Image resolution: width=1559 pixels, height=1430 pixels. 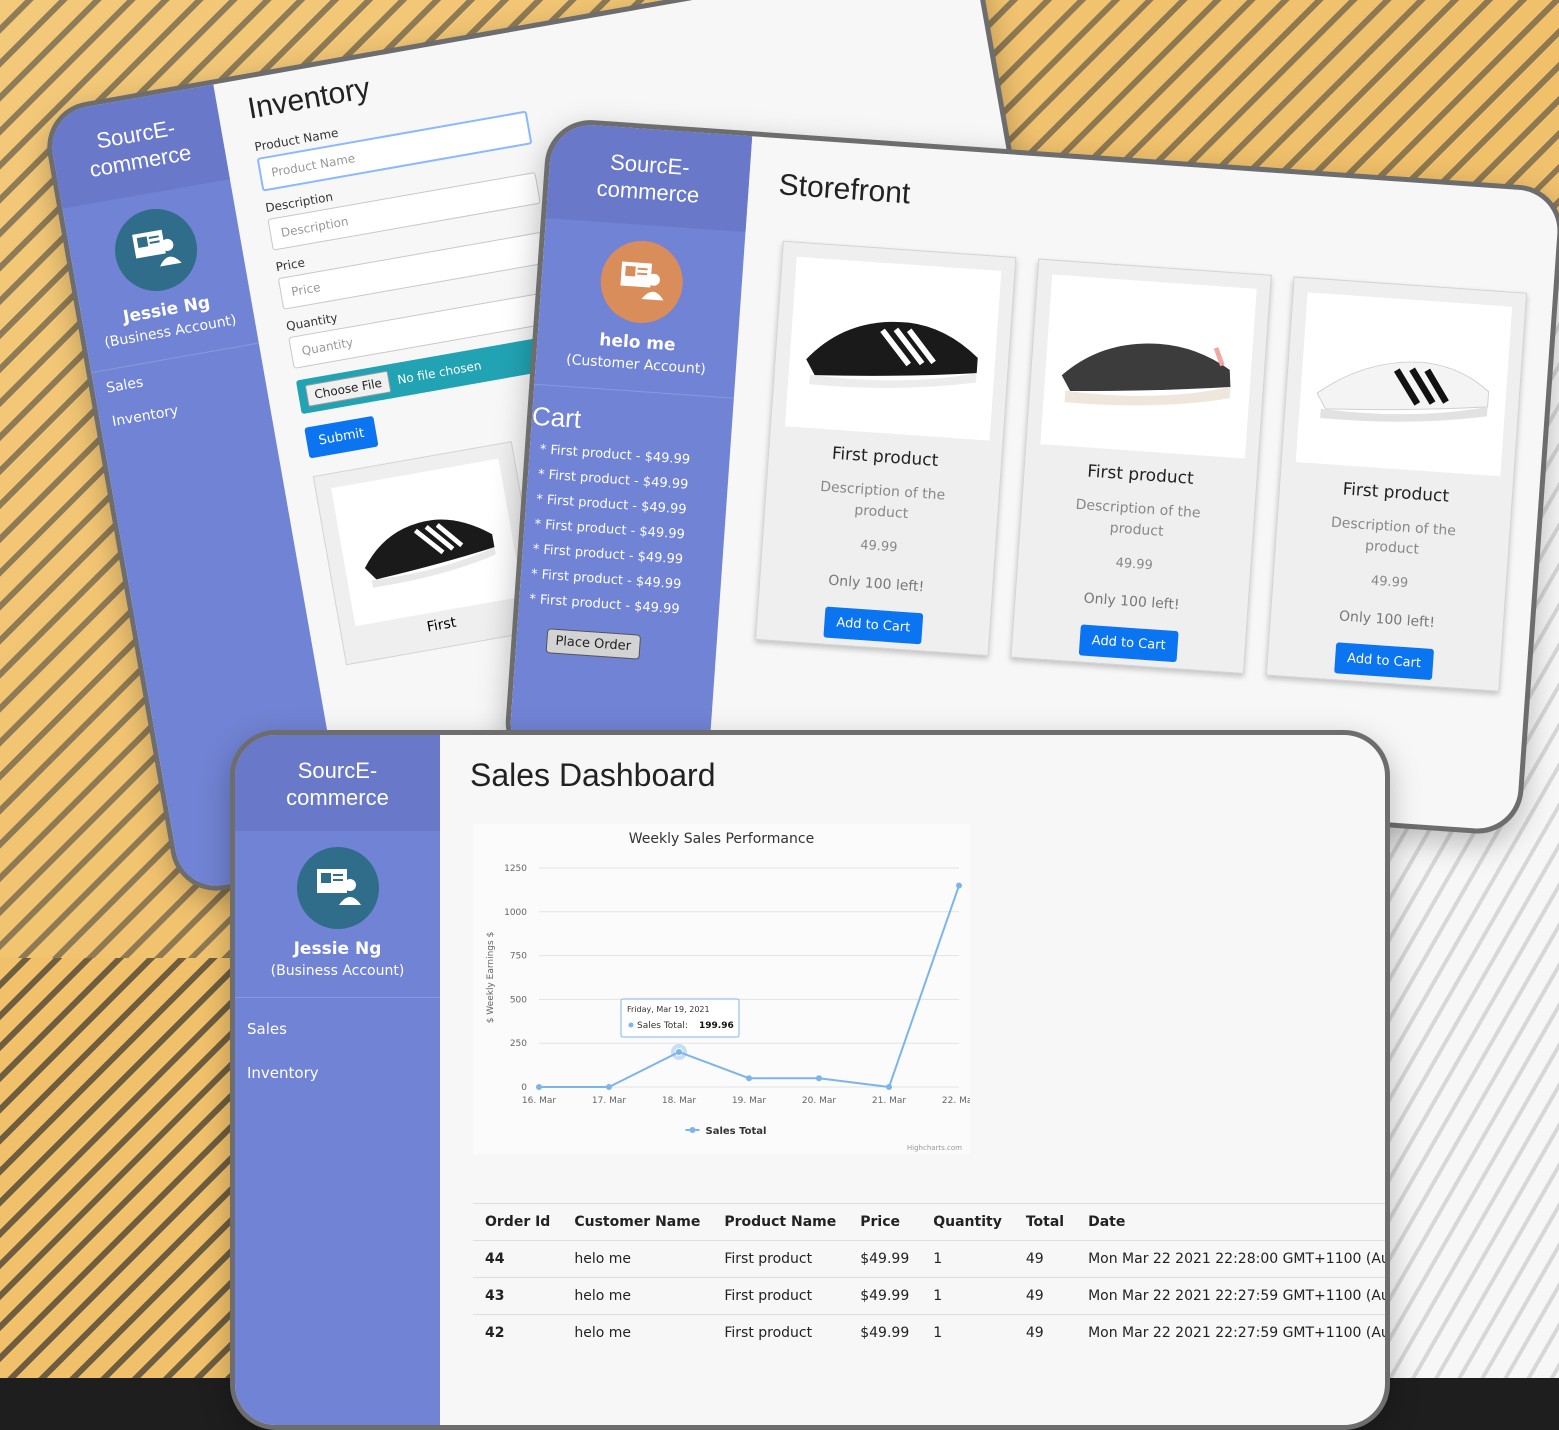 I want to click on x-tick-label: 21. Mar, so click(x=889, y=1101).